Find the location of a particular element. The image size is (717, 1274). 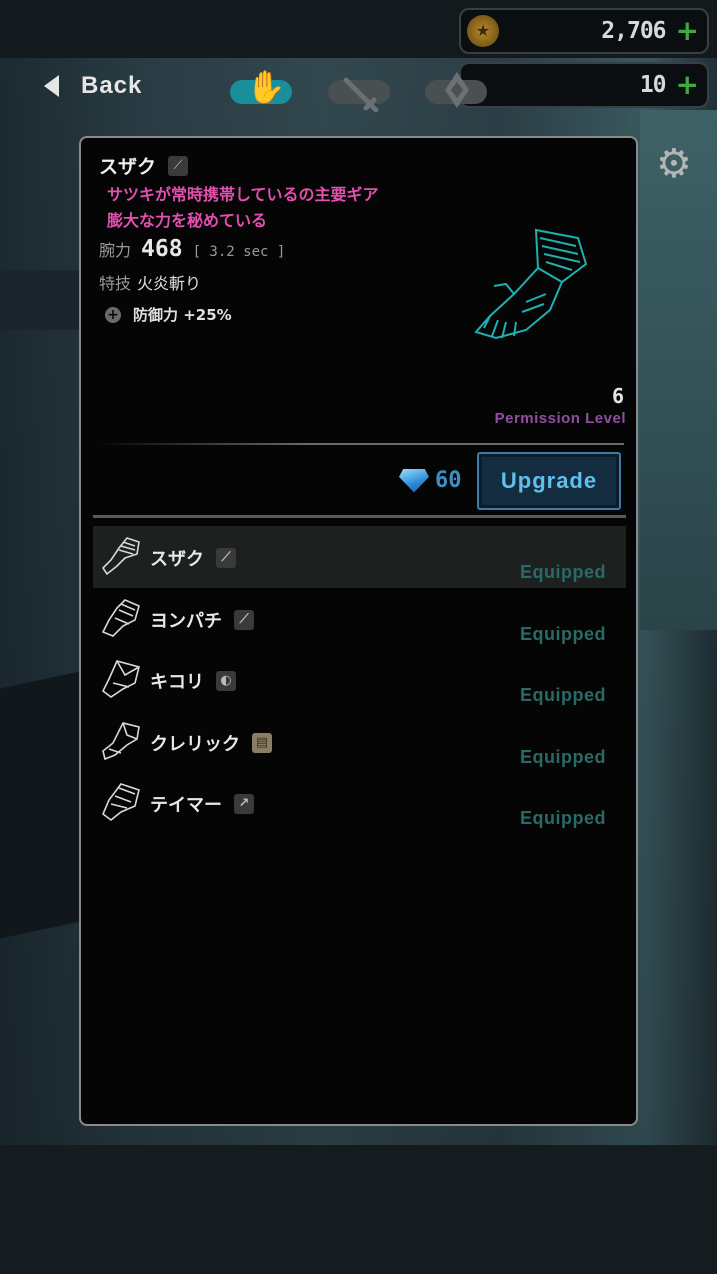

skill-label: 特技 is located at coordinates (115, 283).